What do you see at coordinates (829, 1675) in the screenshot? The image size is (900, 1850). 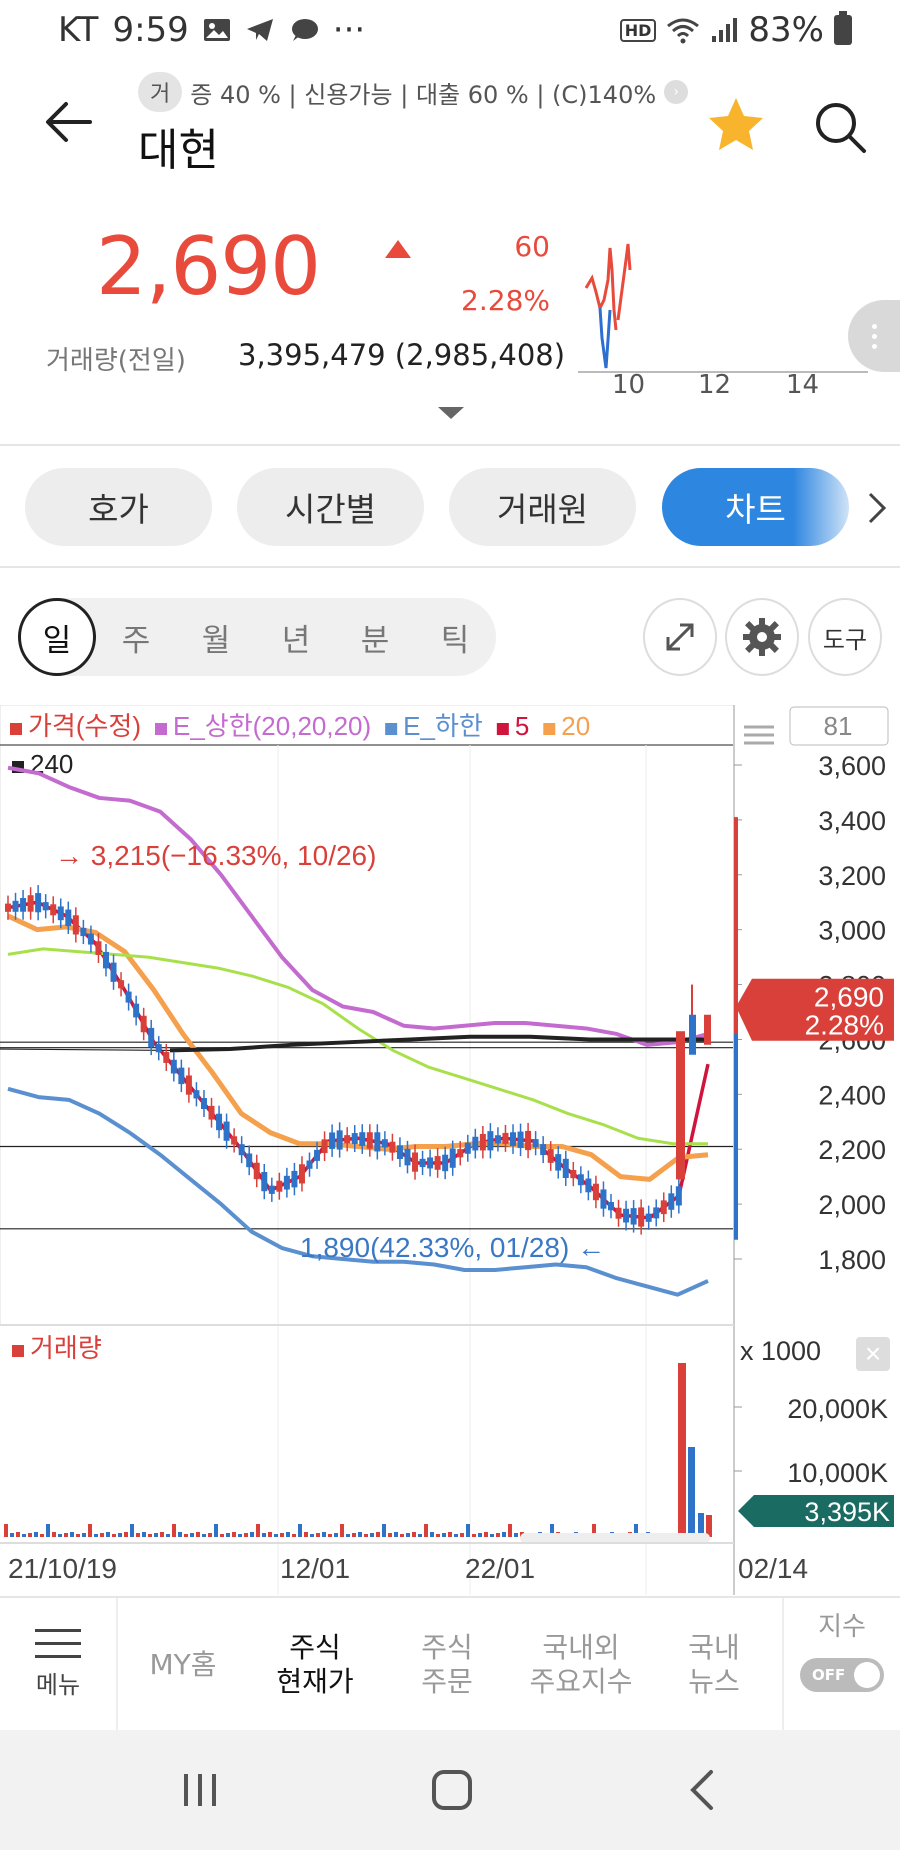 I see `toggle-off-label: OFF` at bounding box center [829, 1675].